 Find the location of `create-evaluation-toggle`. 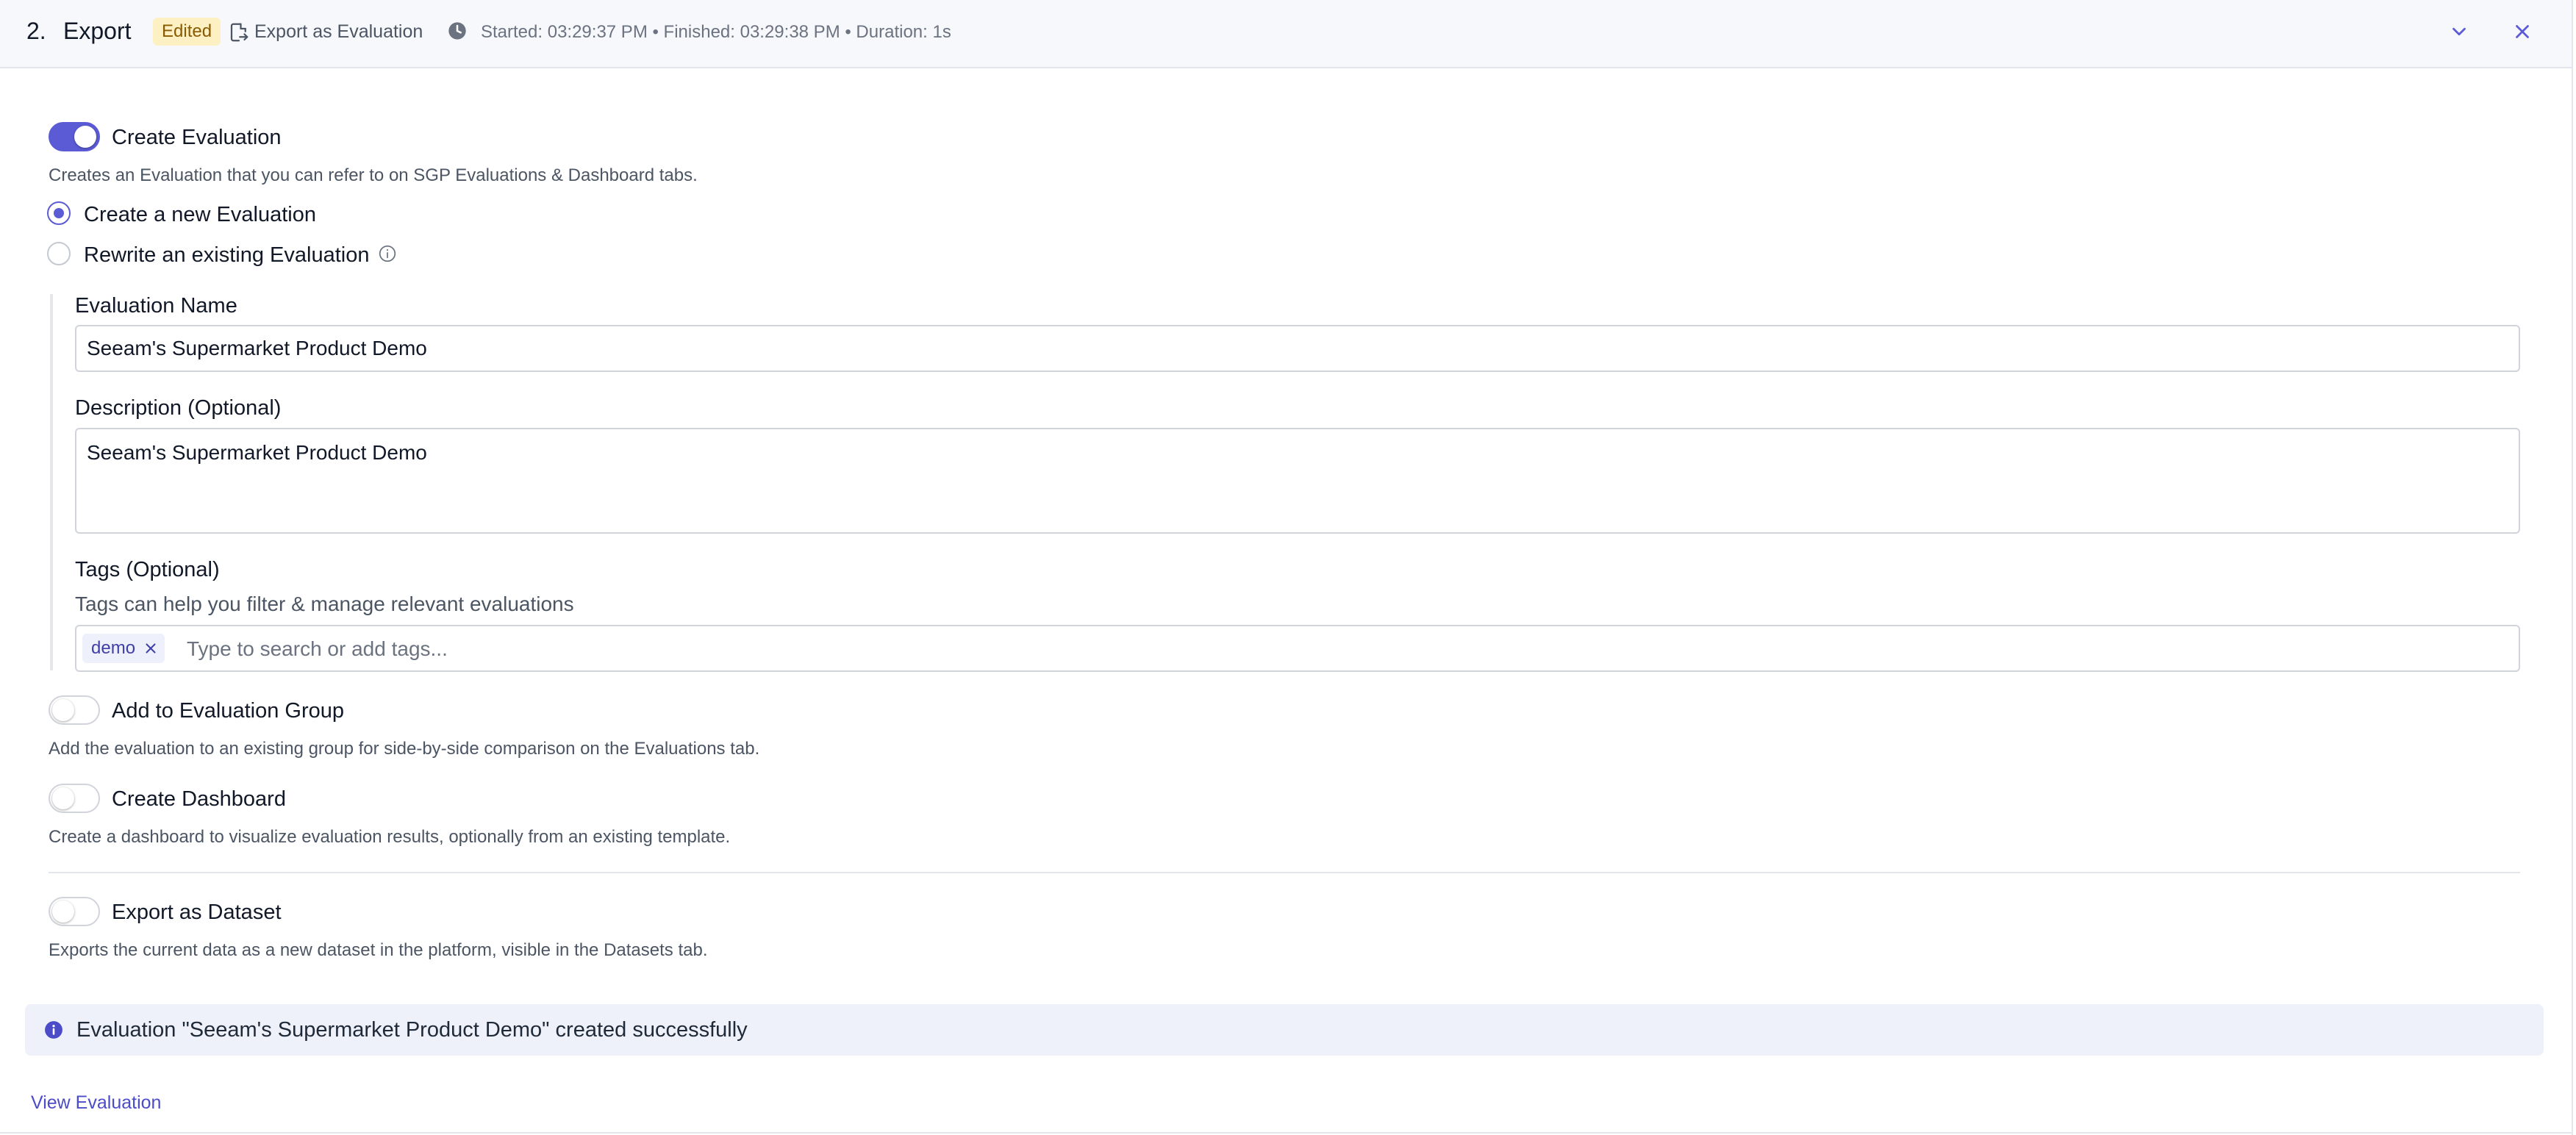

create-evaluation-toggle is located at coordinates (74, 136).